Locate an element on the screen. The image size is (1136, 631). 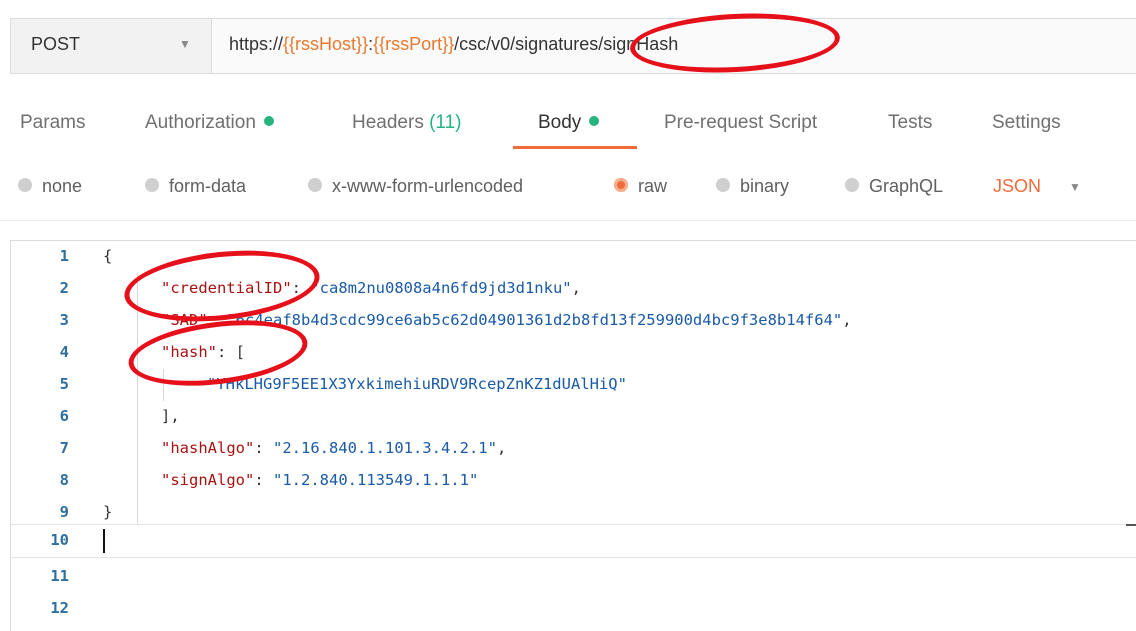
scrollbar-marker is located at coordinates (1131, 525).